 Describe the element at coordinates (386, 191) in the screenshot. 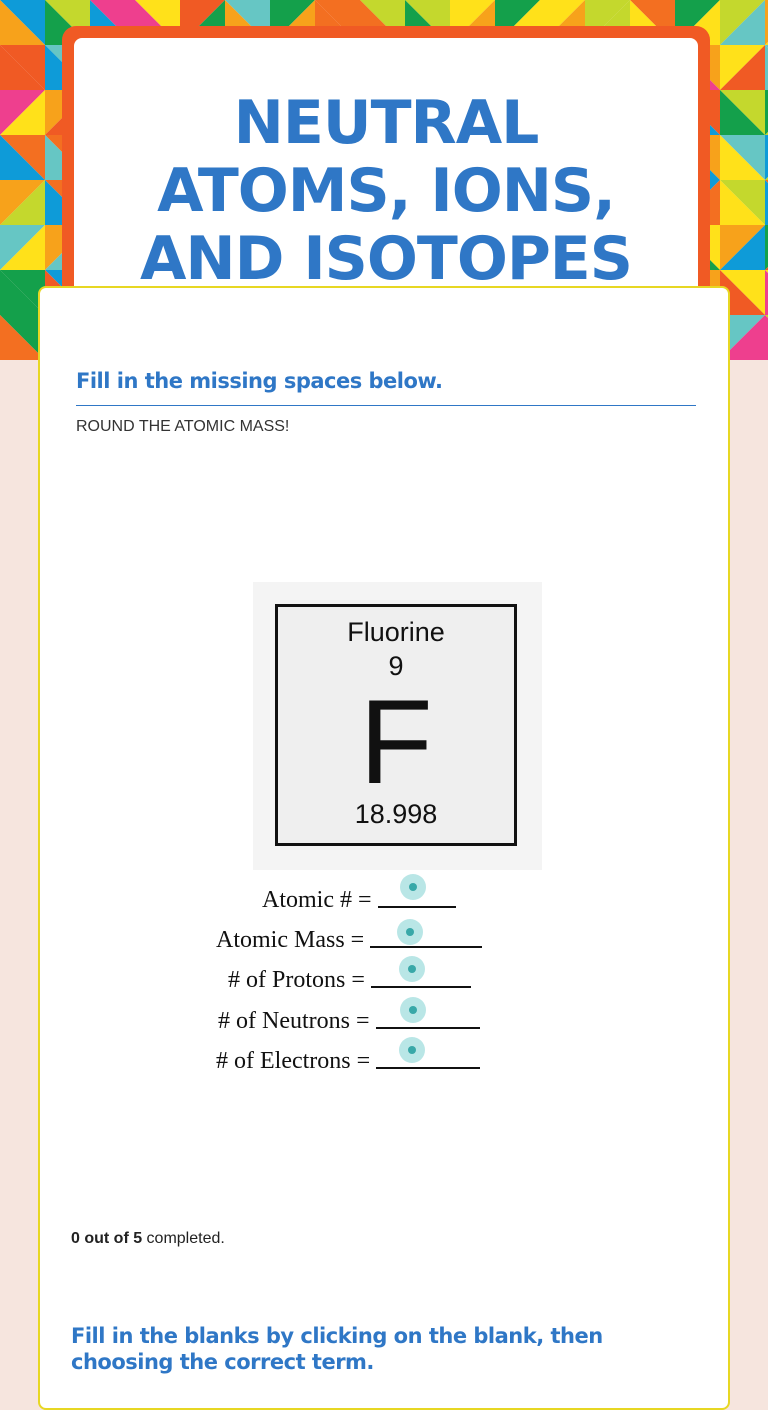

I see `page-title: NEUTRAL ATOMS, IONS, AND ISOTOPES` at that location.